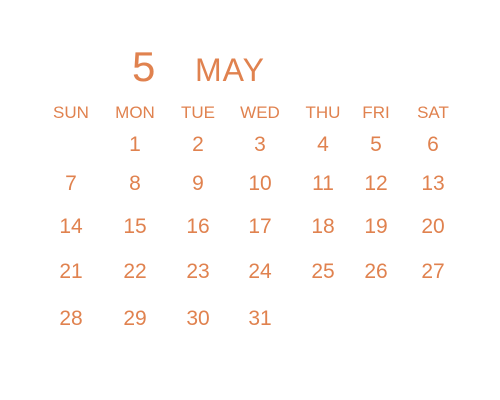 The height and width of the screenshot is (400, 500). What do you see at coordinates (198, 112) in the screenshot?
I see `weekday-label: TUE` at bounding box center [198, 112].